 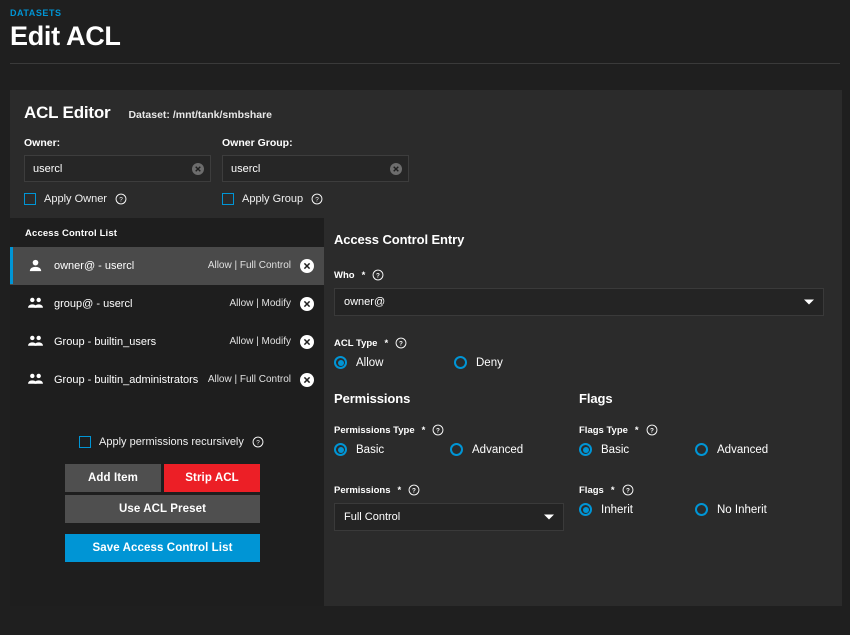 What do you see at coordinates (212, 478) in the screenshot?
I see `strip-acl-button: Strip ACL` at bounding box center [212, 478].